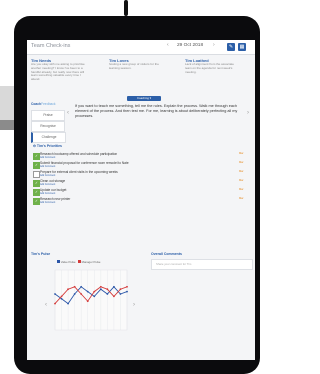 The width and height of the screenshot is (320, 374). I want to click on coaching-label: CoachFeedback, so click(43, 104).